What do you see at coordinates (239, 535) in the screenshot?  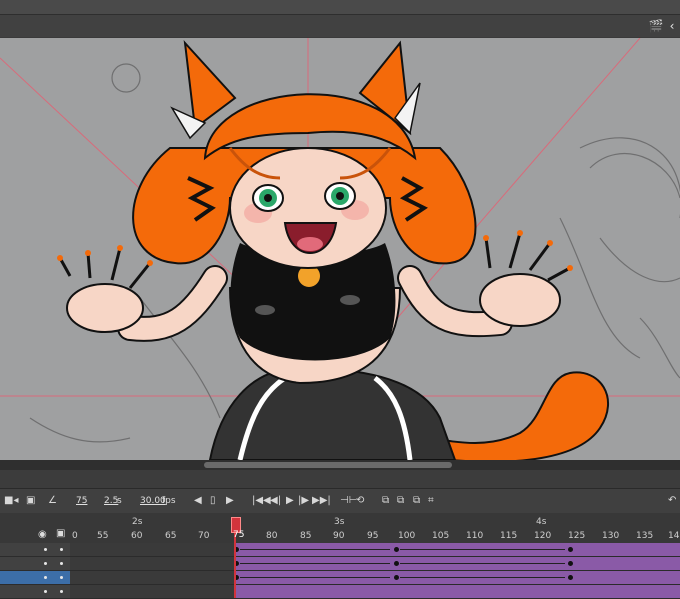 I see `playhead-frame-label: 75` at bounding box center [239, 535].